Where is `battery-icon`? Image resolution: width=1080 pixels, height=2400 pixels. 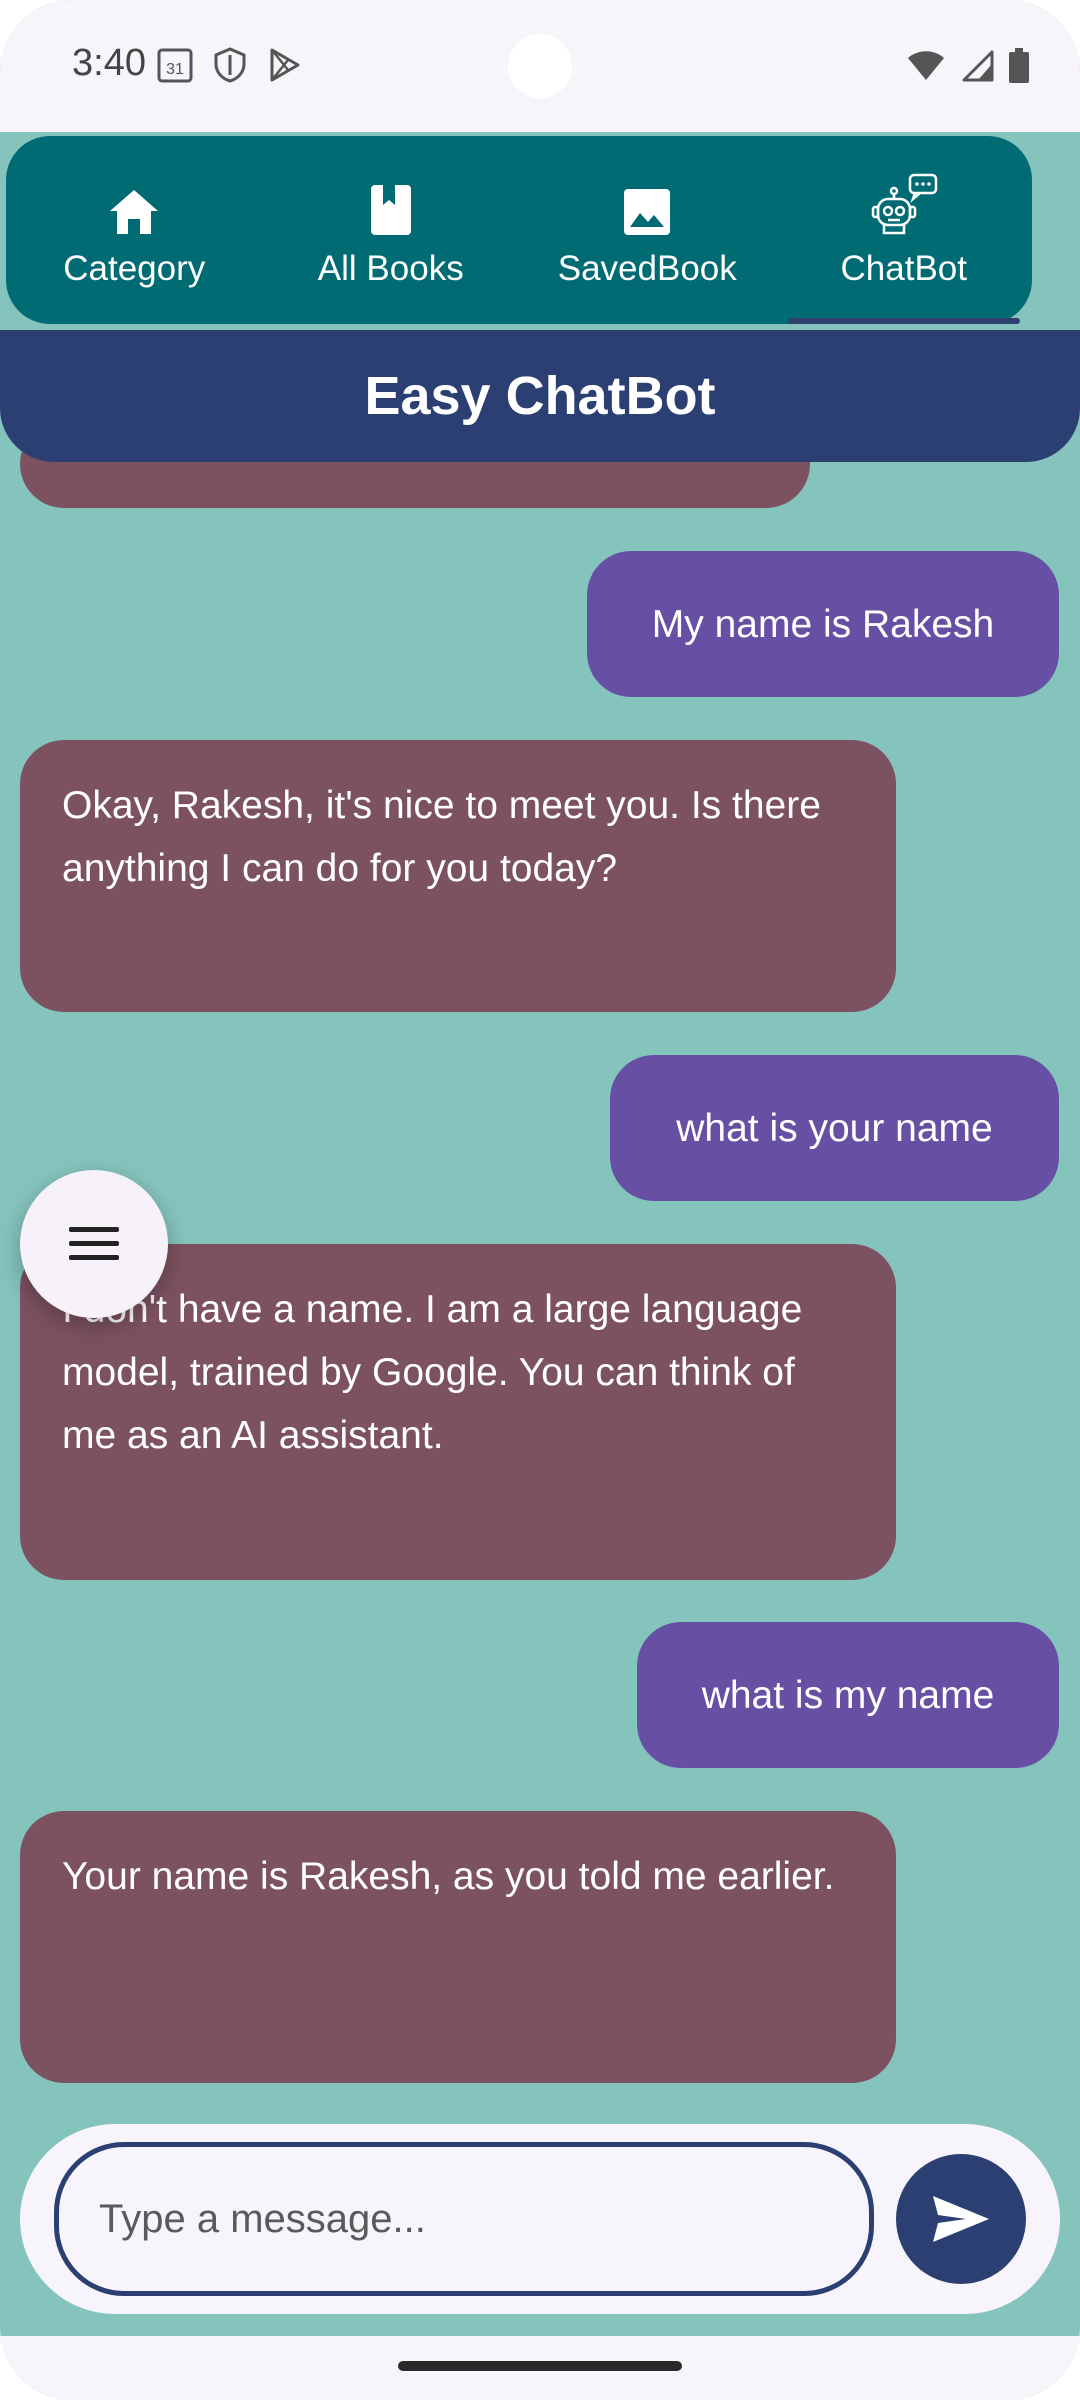
battery-icon is located at coordinates (1019, 65).